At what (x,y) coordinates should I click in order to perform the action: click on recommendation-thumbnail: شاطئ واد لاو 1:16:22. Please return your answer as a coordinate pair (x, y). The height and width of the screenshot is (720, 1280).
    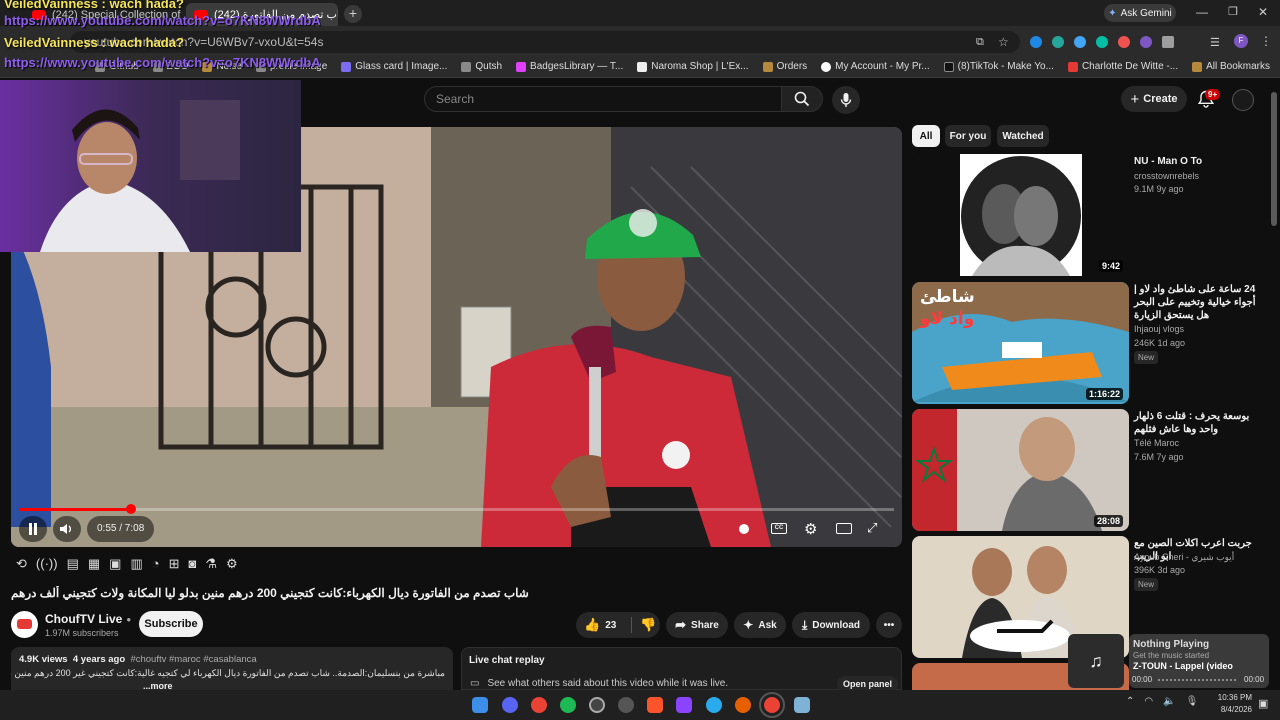
    Looking at the image, I should click on (1020, 343).